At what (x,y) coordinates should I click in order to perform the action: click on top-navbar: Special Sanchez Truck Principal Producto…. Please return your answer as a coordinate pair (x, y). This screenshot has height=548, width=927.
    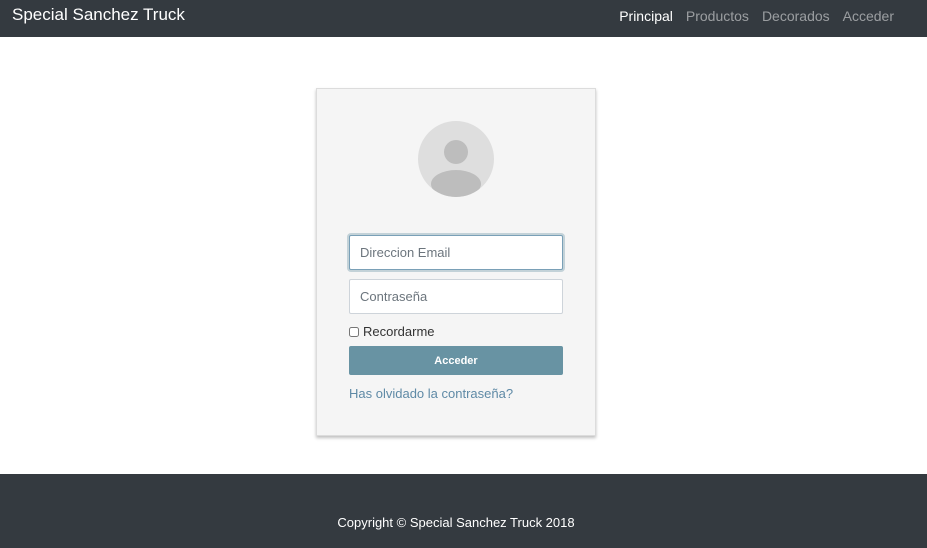
    Looking at the image, I should click on (463, 18).